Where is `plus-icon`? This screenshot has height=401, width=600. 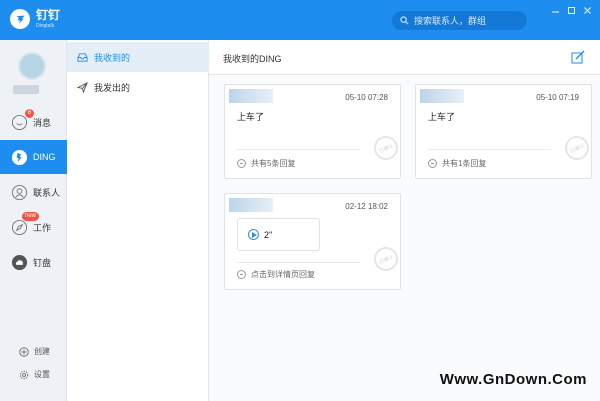 plus-icon is located at coordinates (24, 351).